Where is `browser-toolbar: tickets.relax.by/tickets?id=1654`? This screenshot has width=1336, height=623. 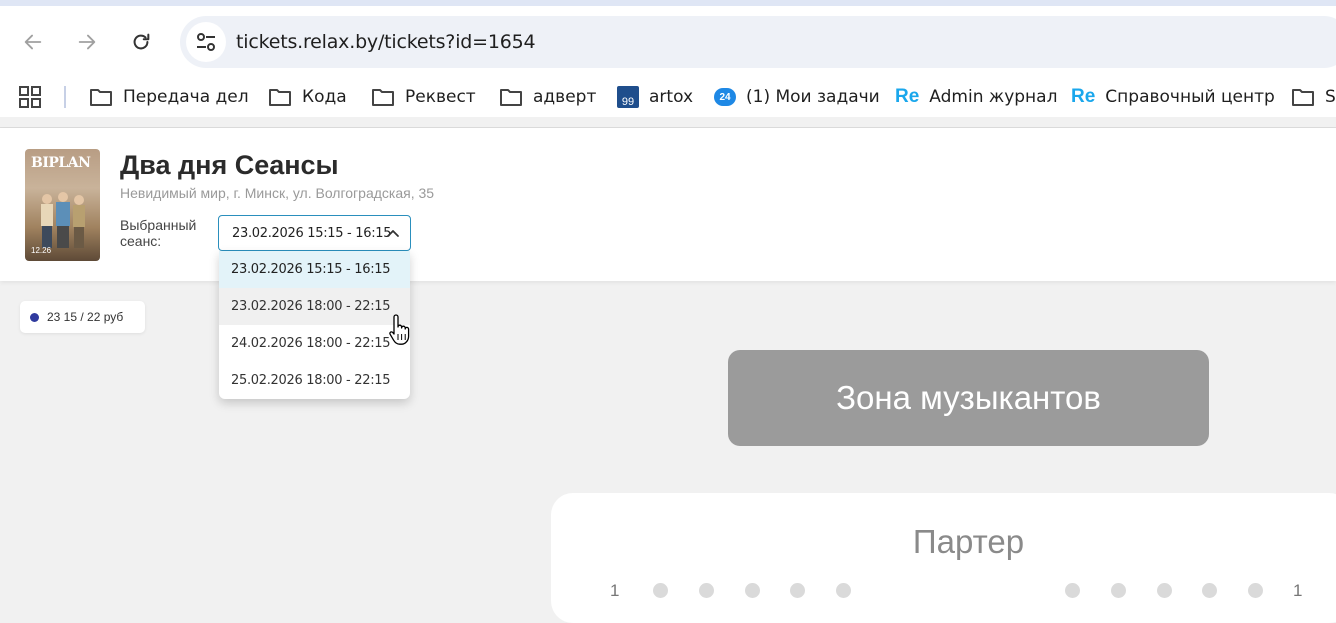 browser-toolbar: tickets.relax.by/tickets?id=1654 is located at coordinates (668, 41).